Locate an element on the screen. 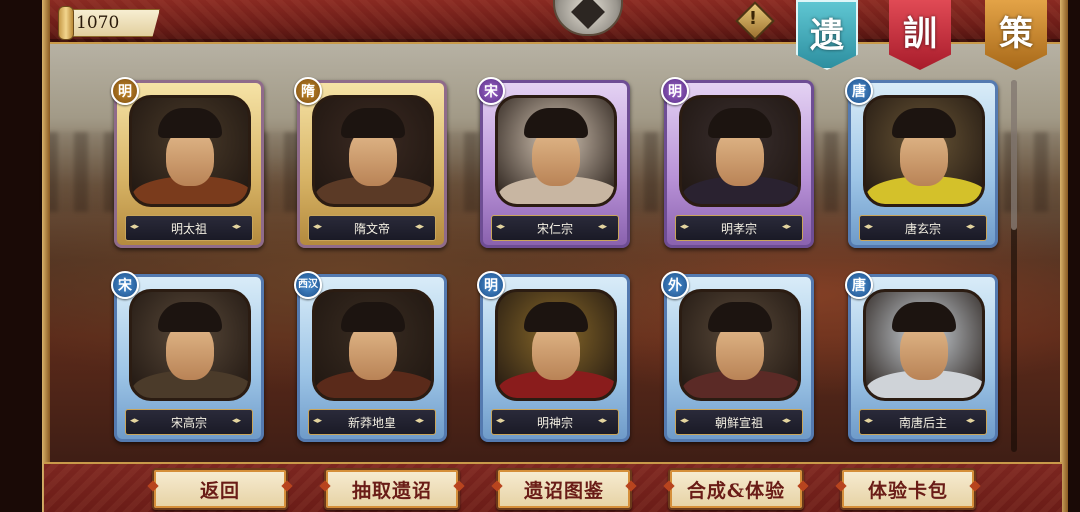 This screenshot has height=512, width=1080. nameplate: ◂▸ 明太祖 ◂▸ is located at coordinates (189, 228).